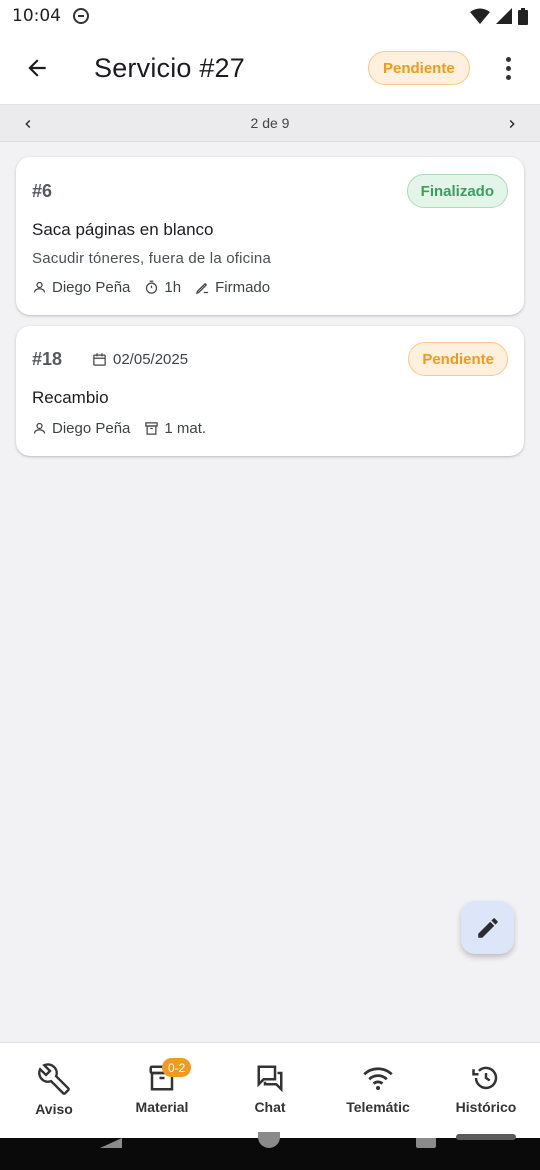 The image size is (540, 1170). I want to click on card-meta: Diego Peña 1h Firmado, so click(151, 287).